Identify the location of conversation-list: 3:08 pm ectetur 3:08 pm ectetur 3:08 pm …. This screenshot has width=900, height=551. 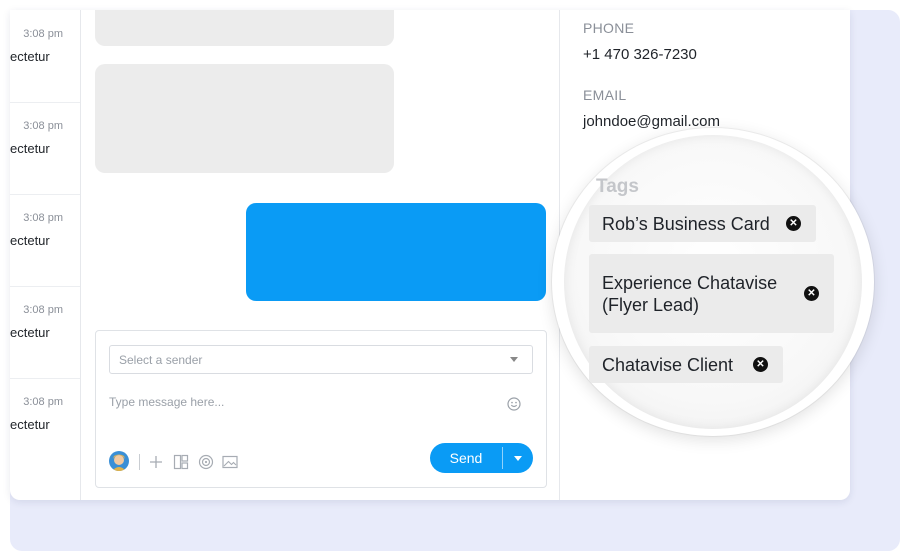
(45, 255).